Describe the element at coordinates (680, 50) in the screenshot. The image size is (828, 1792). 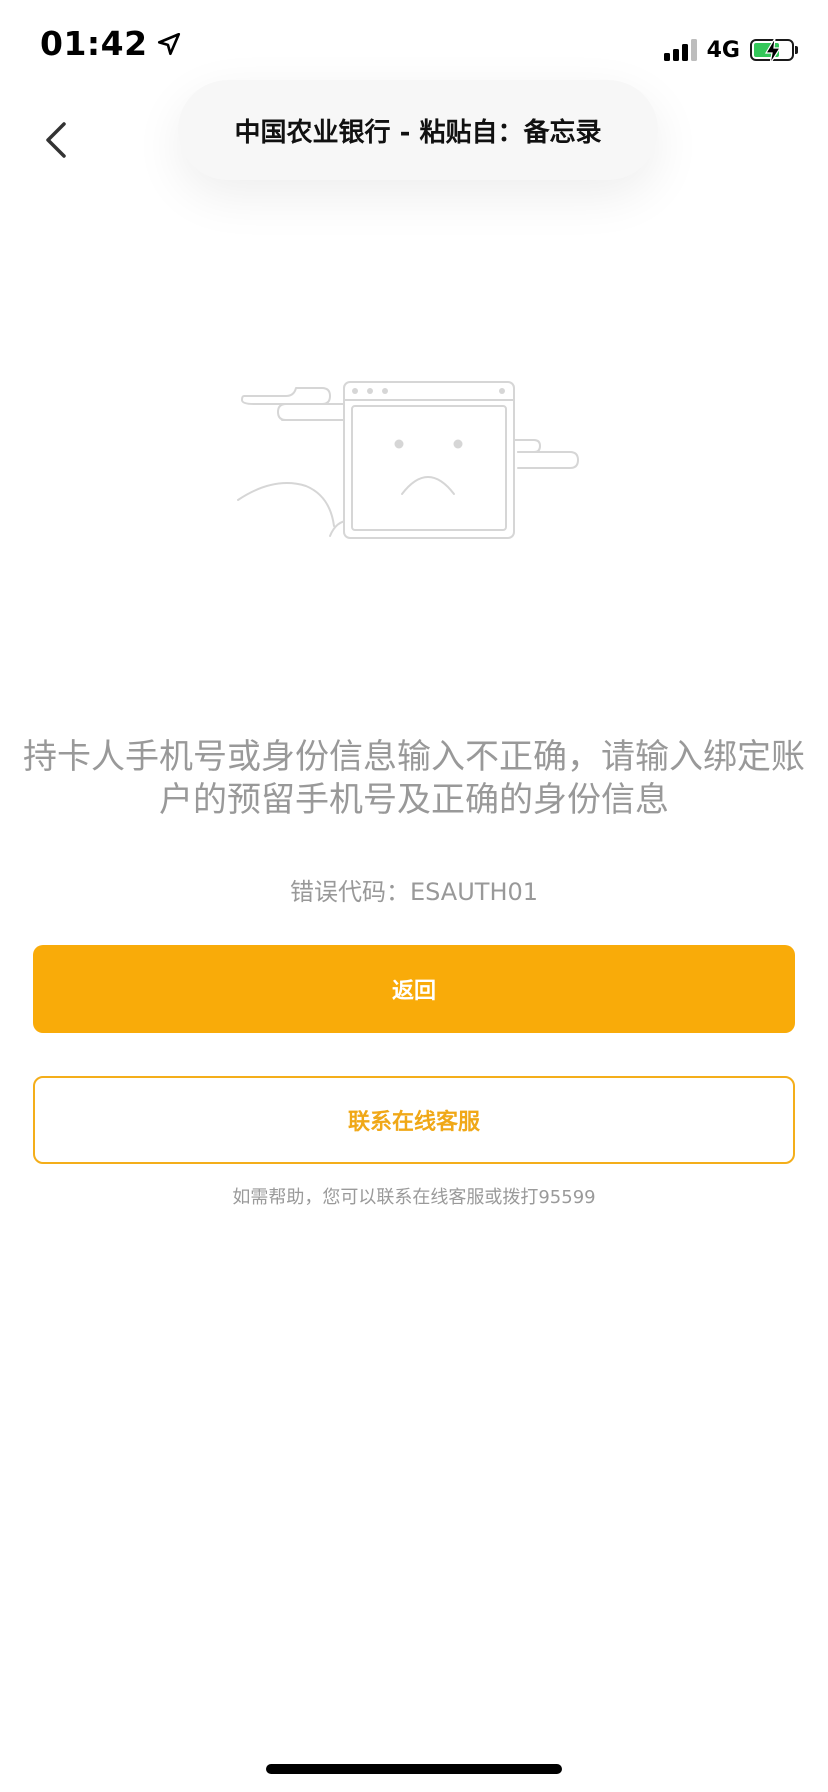
I see `cellular-signal-icon` at that location.